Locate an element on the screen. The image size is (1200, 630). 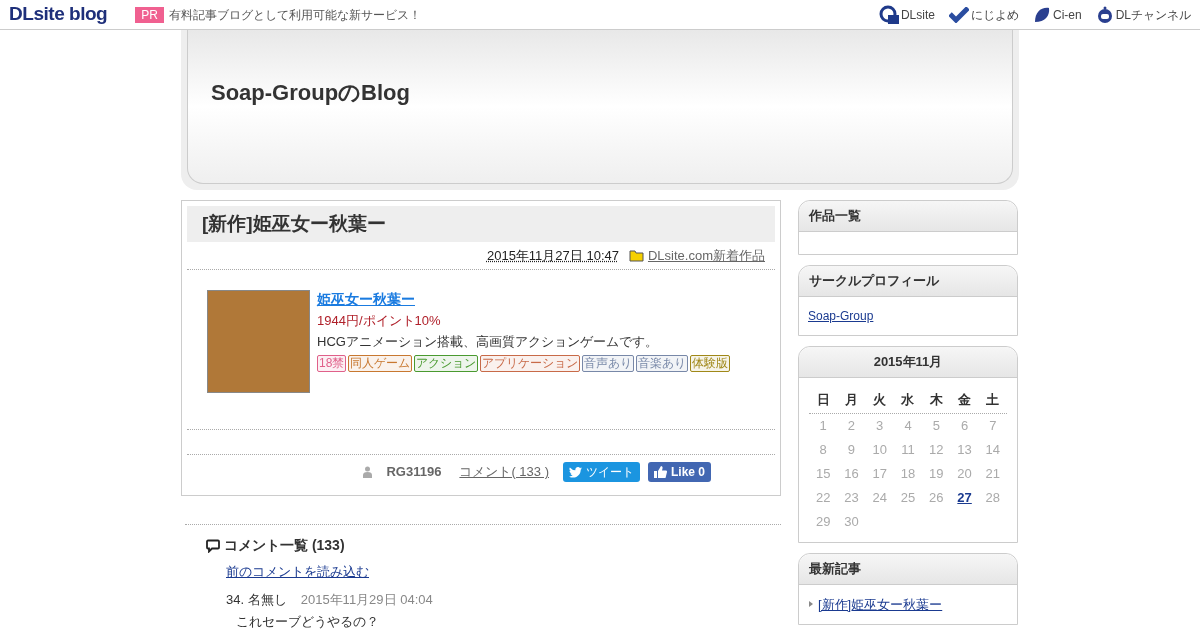
bullet-icon is located at coordinates (811, 604).